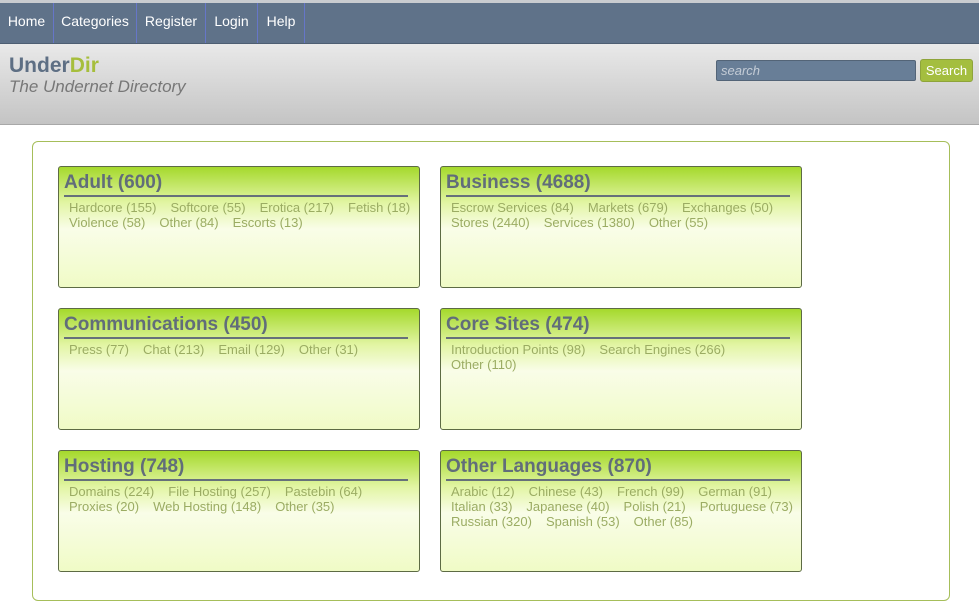 This screenshot has height=601, width=979. Describe the element at coordinates (111, 491) in the screenshot. I see `subcategory-link: Domains (224)` at that location.